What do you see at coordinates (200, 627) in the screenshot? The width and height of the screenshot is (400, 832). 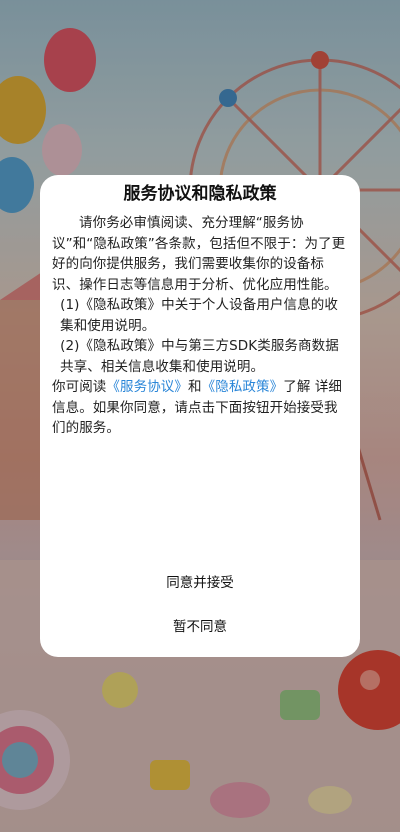 I see `disagree-button: 暂不同意` at bounding box center [200, 627].